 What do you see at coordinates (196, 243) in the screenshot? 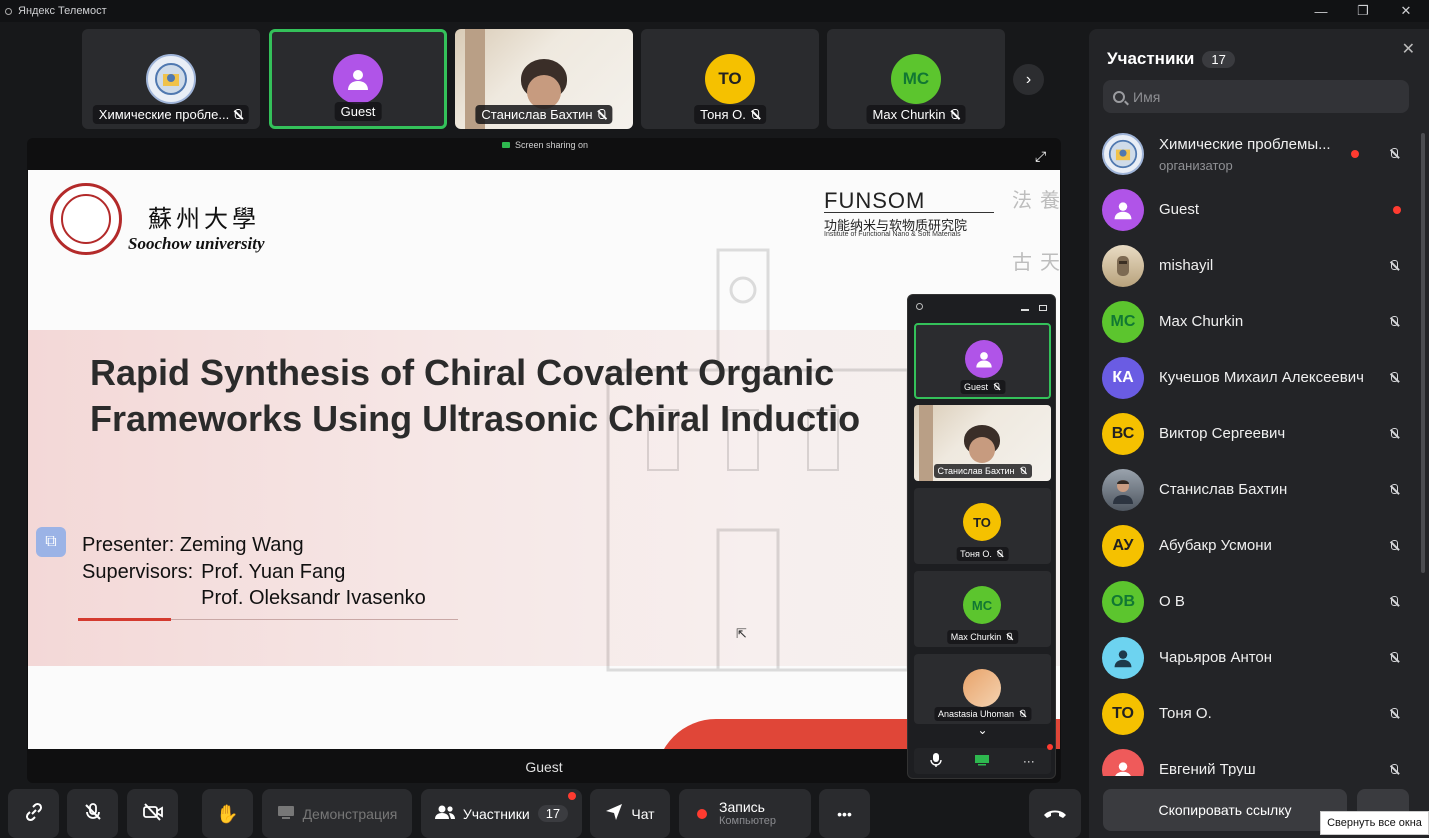
I see `university-name-en: Soochow university` at bounding box center [196, 243].